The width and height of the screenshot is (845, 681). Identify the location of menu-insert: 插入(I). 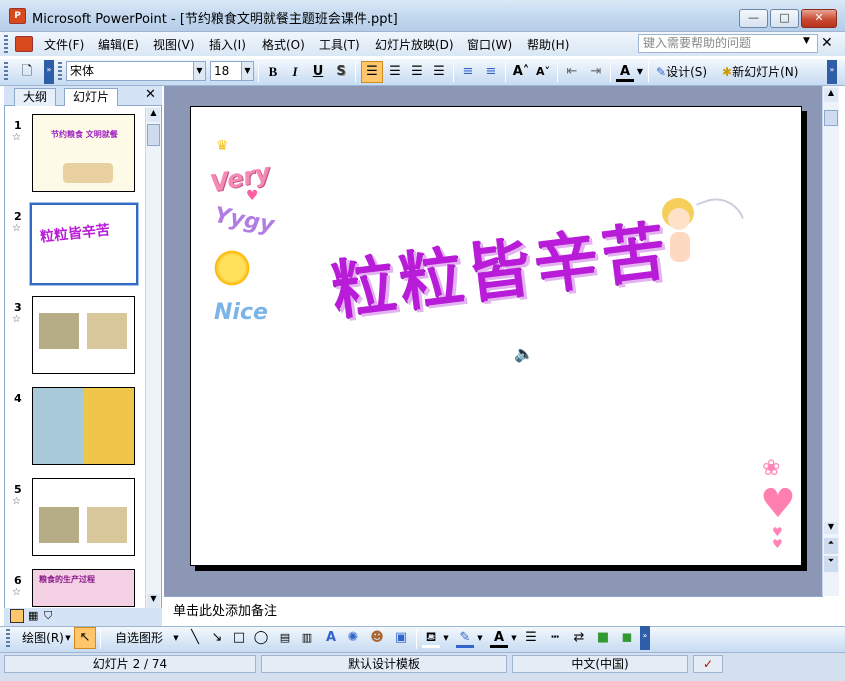
(227, 44).